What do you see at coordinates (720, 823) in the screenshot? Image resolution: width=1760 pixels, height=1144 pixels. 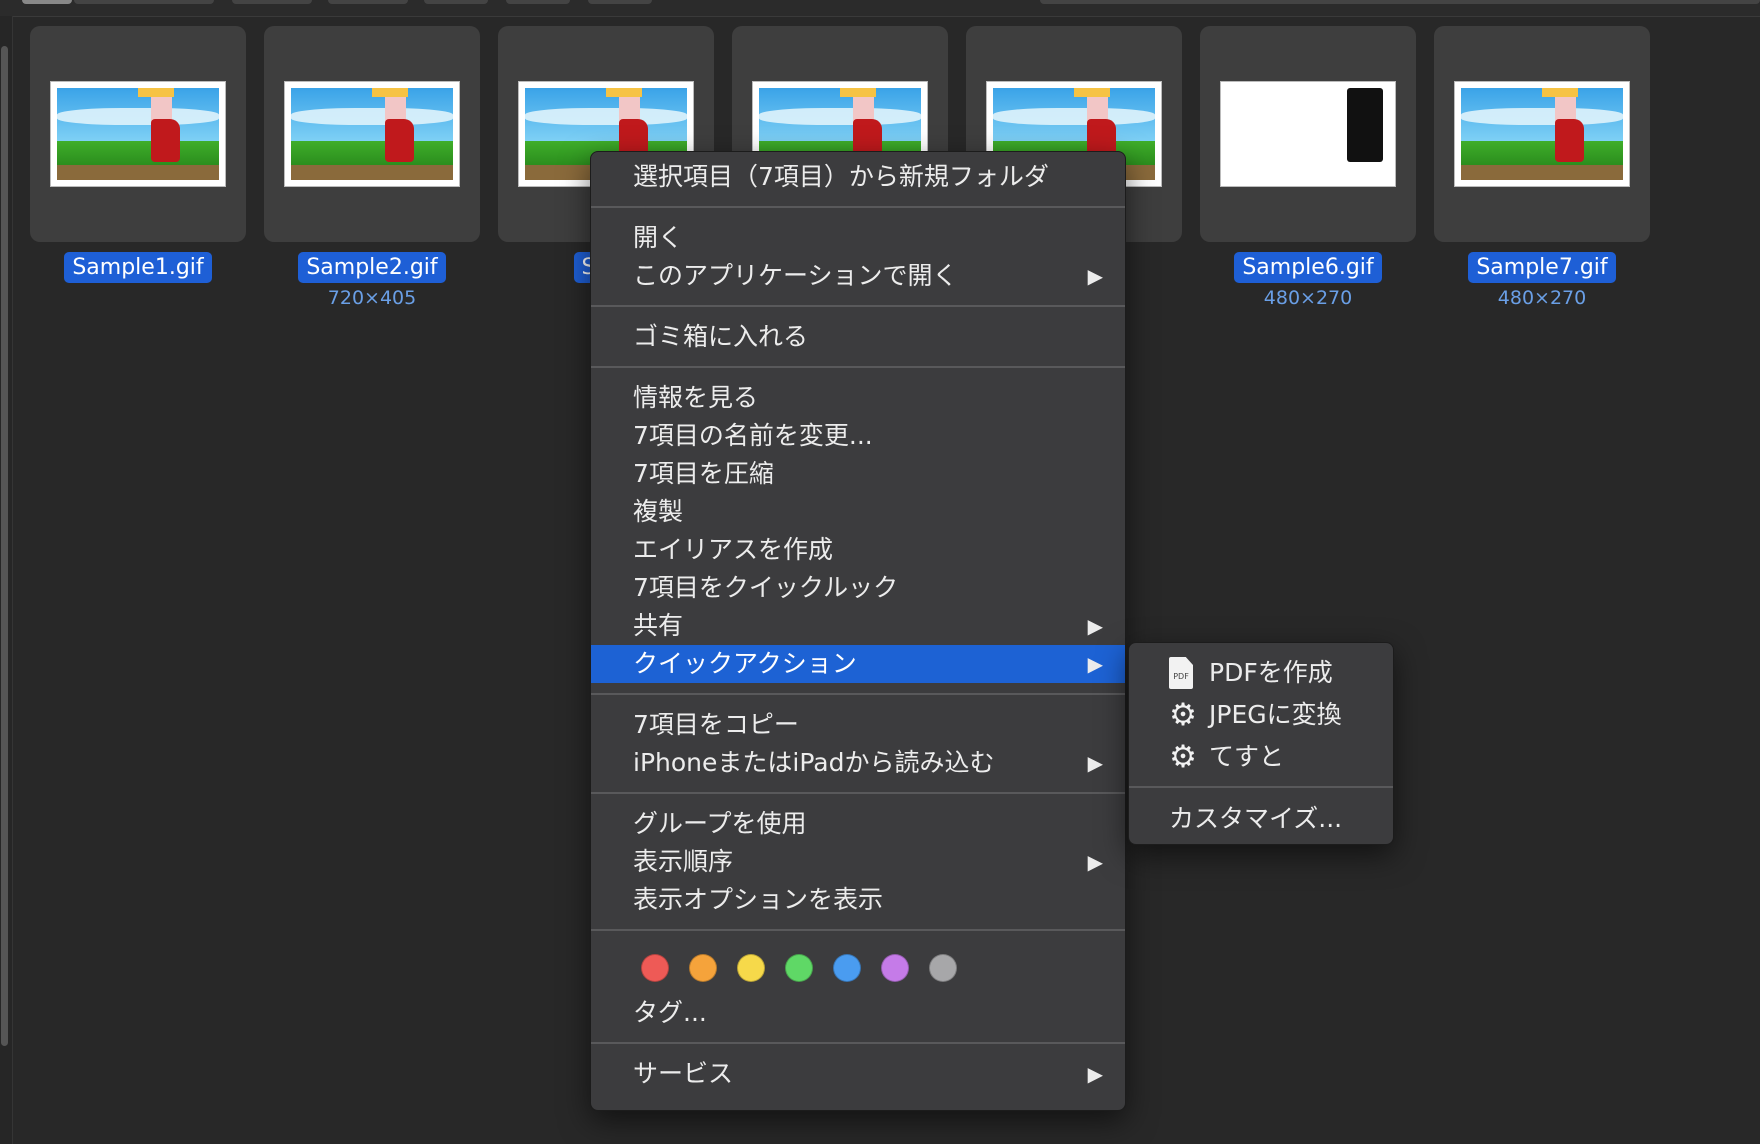 I see `menu-item-label: グループを使用` at bounding box center [720, 823].